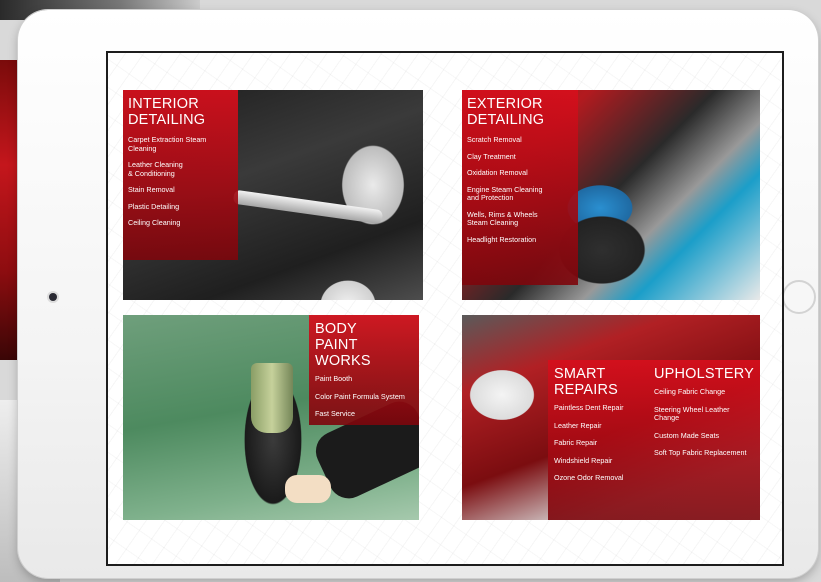 The image size is (821, 582). Describe the element at coordinates (308, 489) in the screenshot. I see `hand-shape` at that location.